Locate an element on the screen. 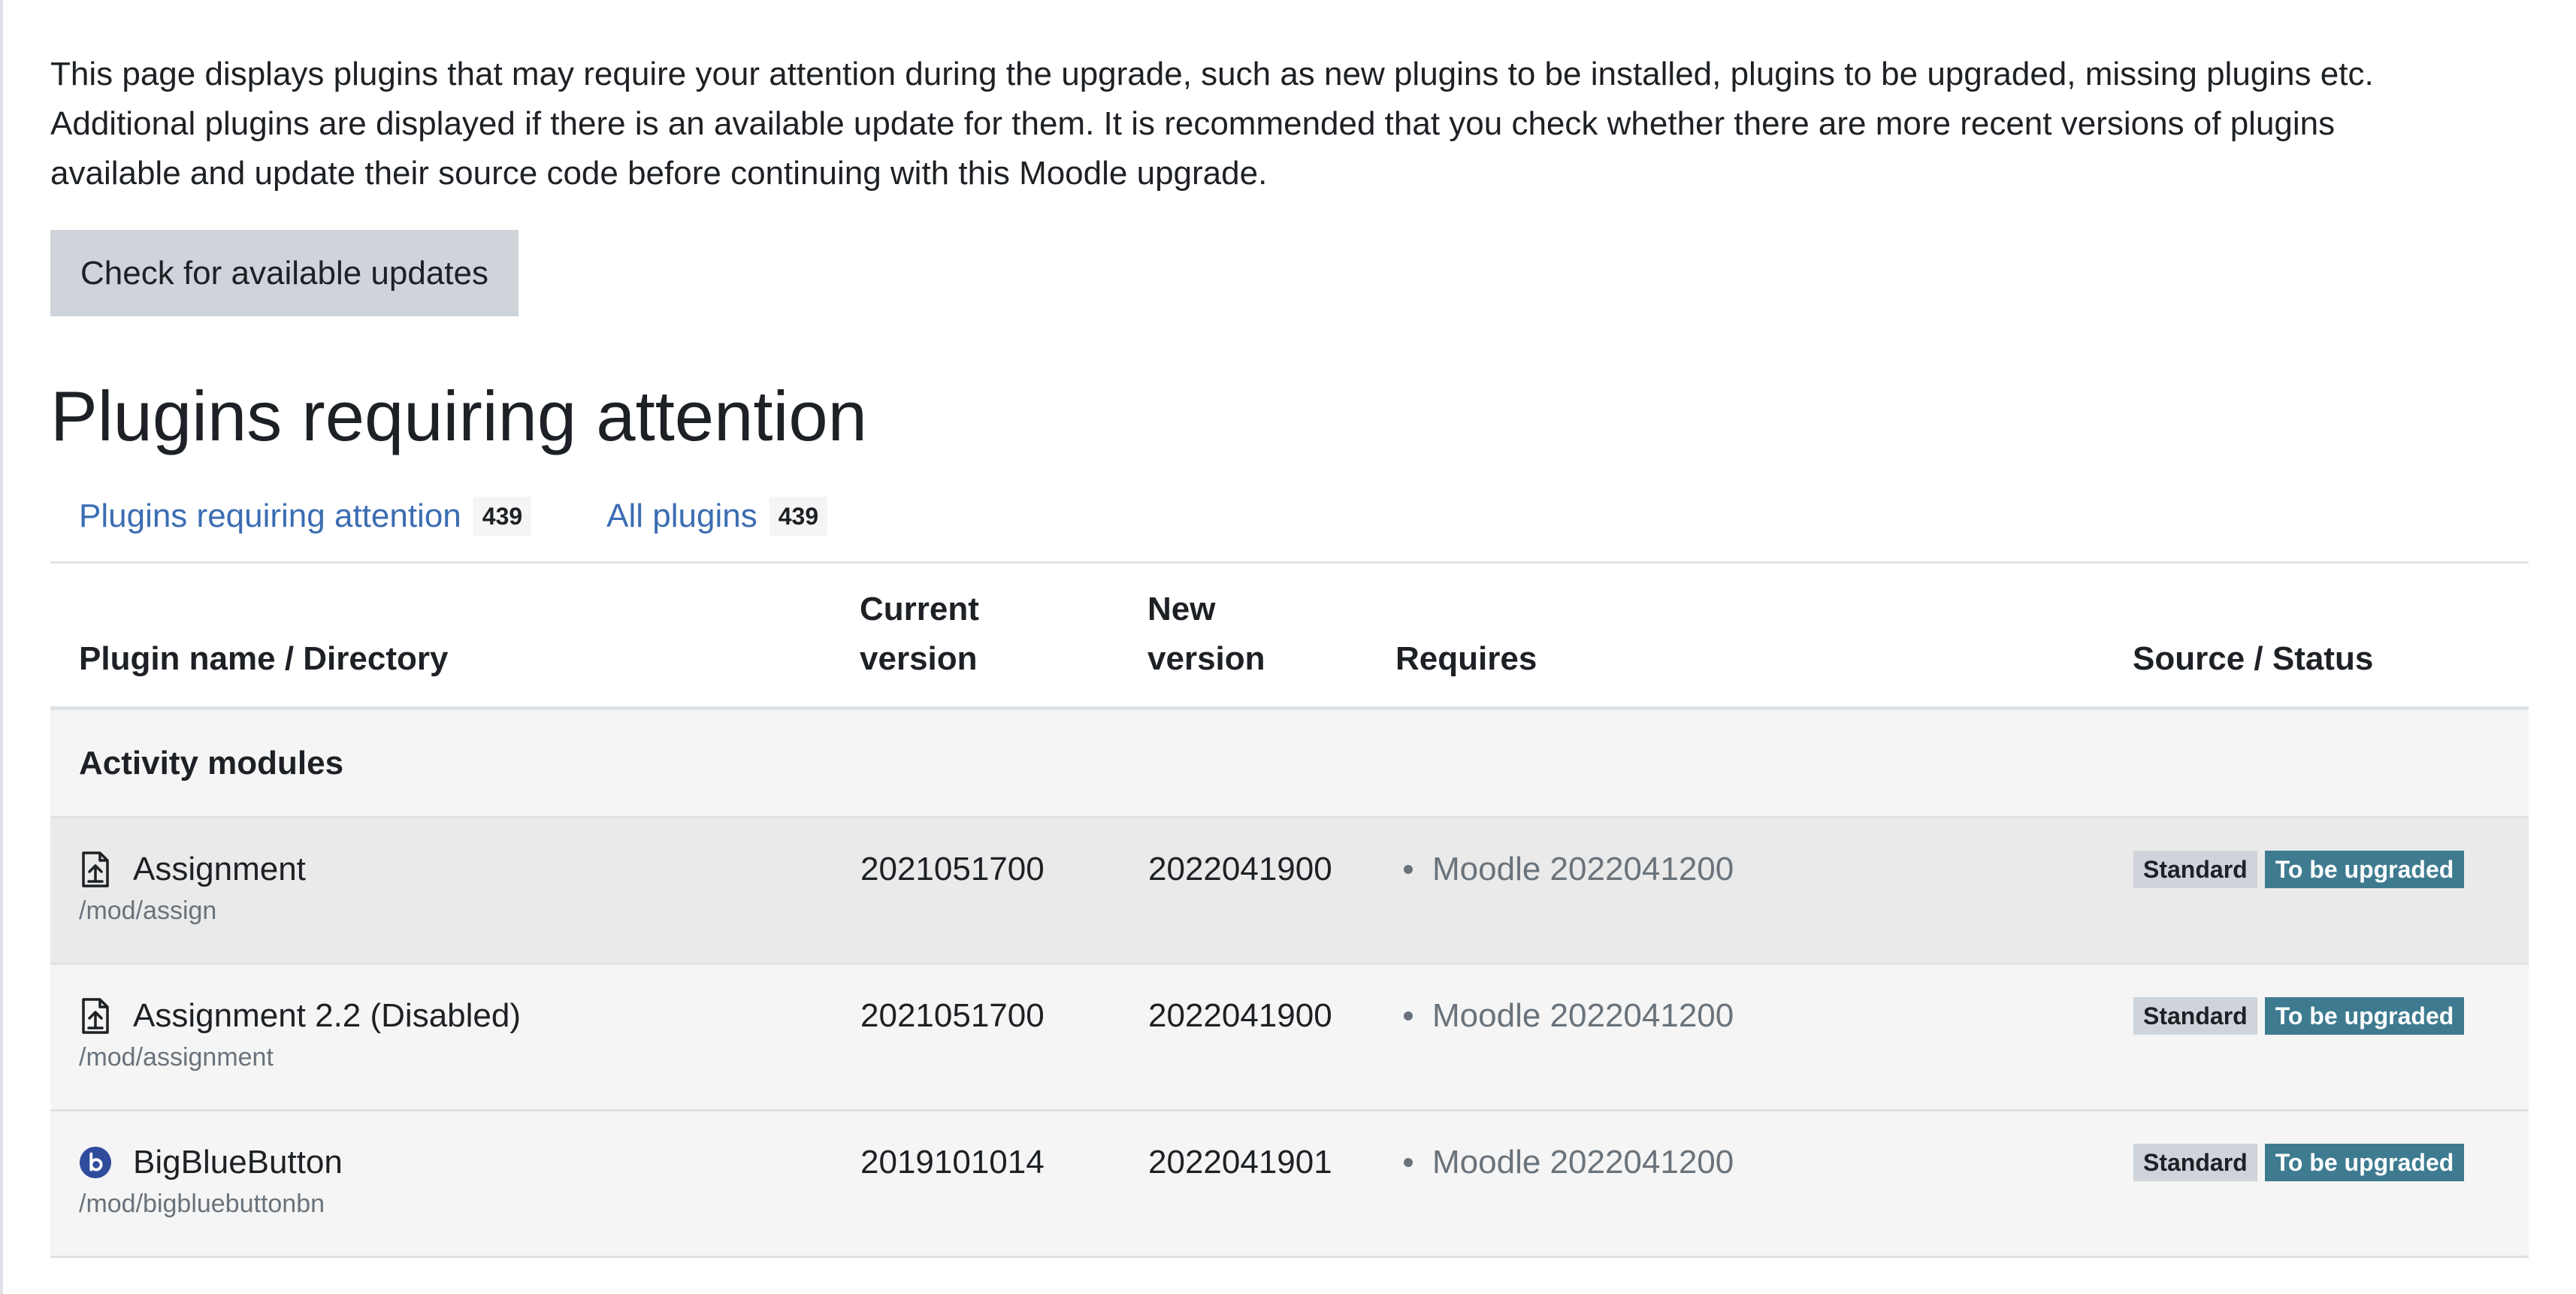 The height and width of the screenshot is (1294, 2576). header-current-version: Current version is located at coordinates (1003, 637).